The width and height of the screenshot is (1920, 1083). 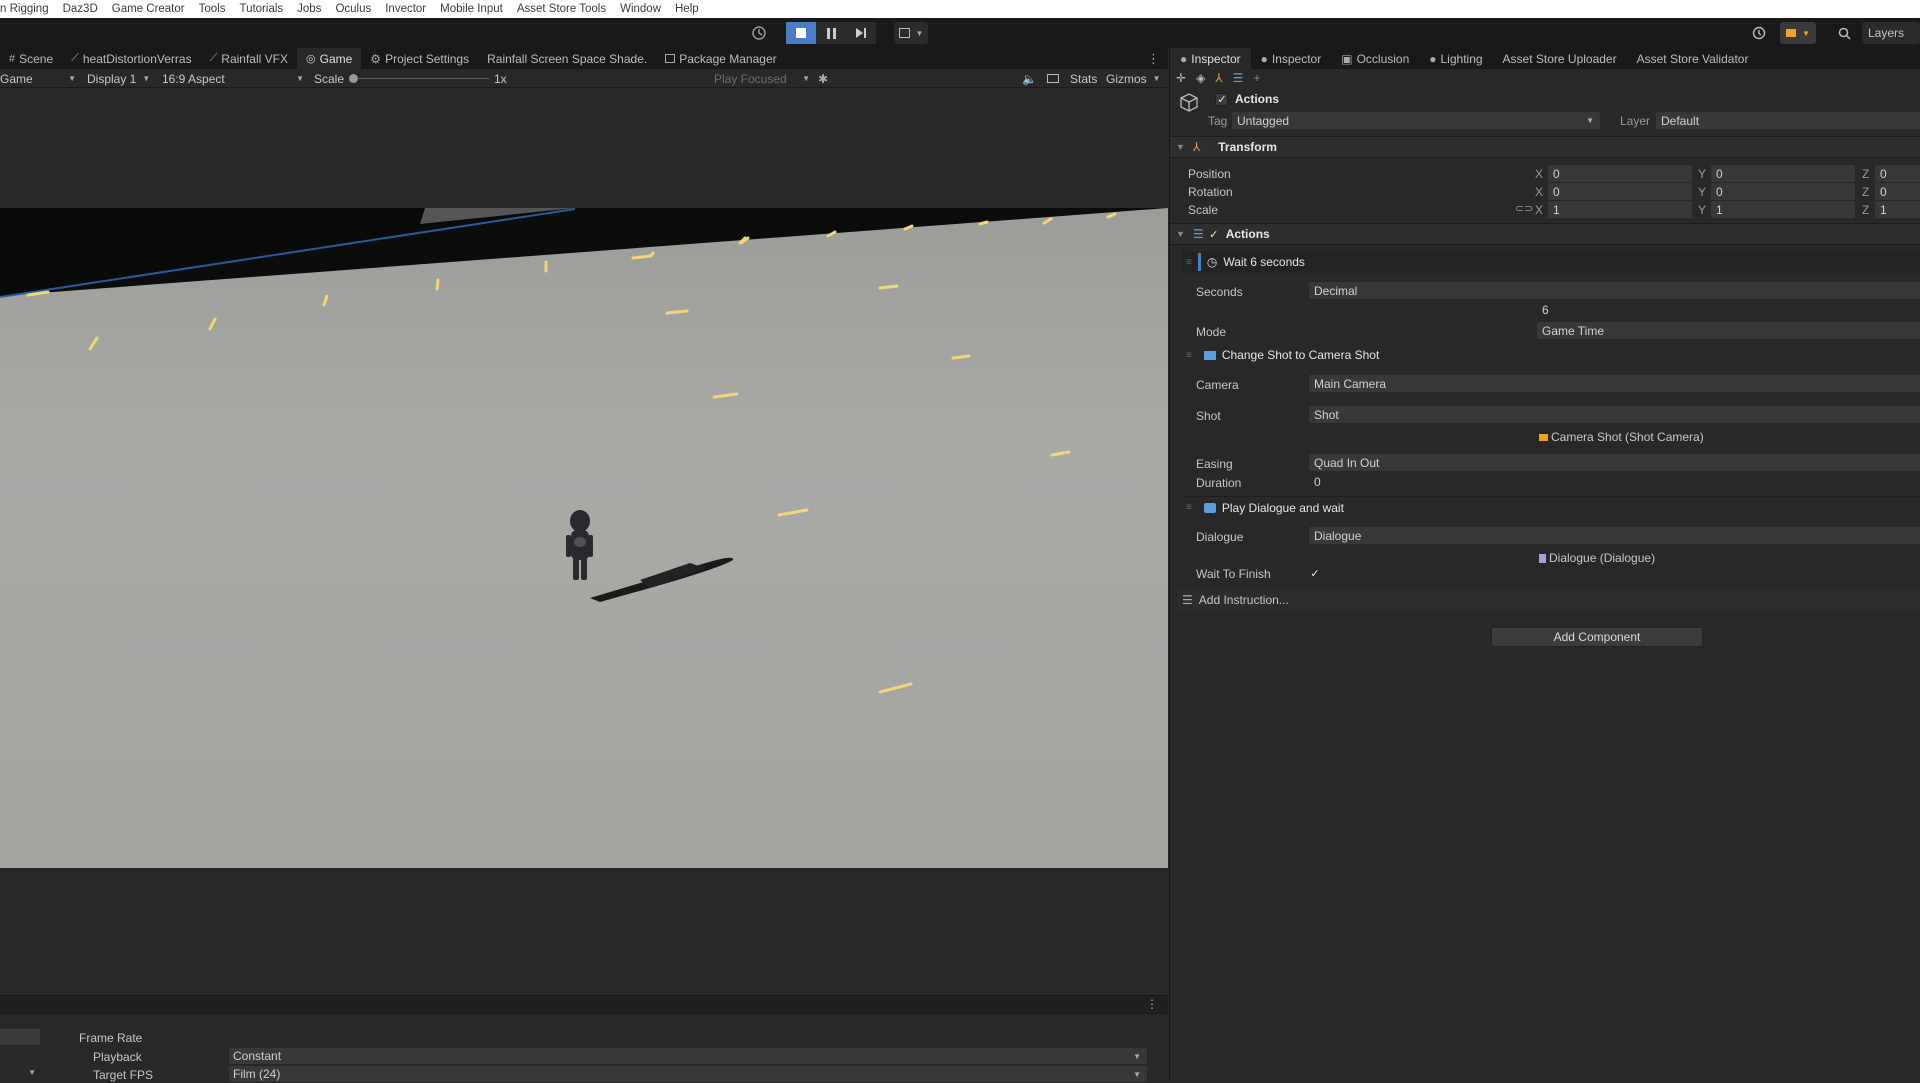 I want to click on timeline-left-dropdown: ▼, so click(x=20, y=1073).